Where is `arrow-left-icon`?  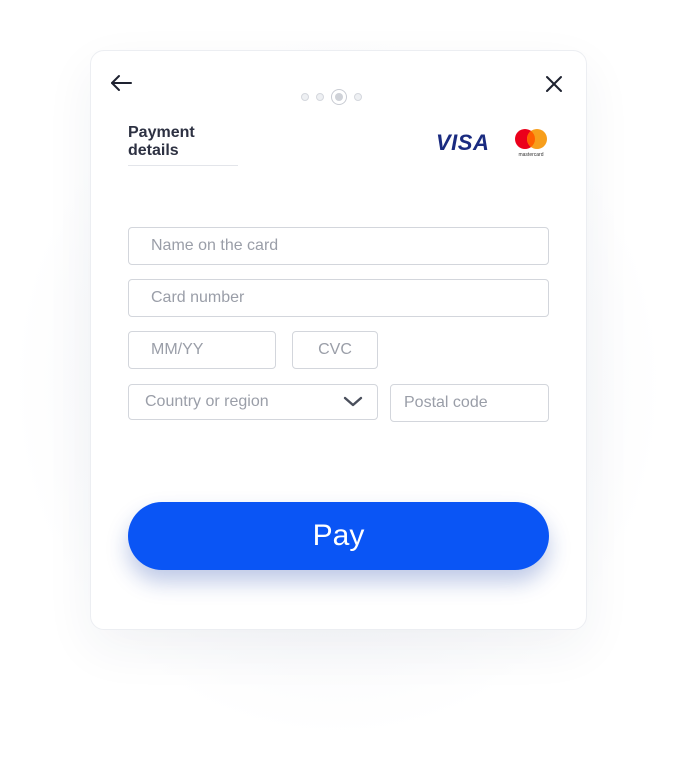 arrow-left-icon is located at coordinates (121, 83).